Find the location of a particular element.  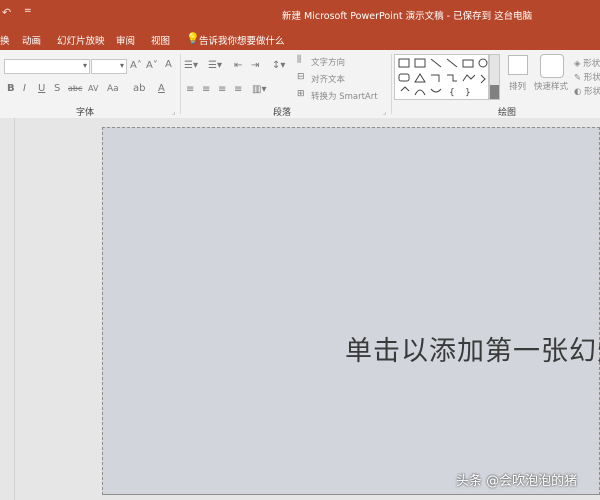

font-dialog-launcher-icon: ⌟ is located at coordinates (173, 112).